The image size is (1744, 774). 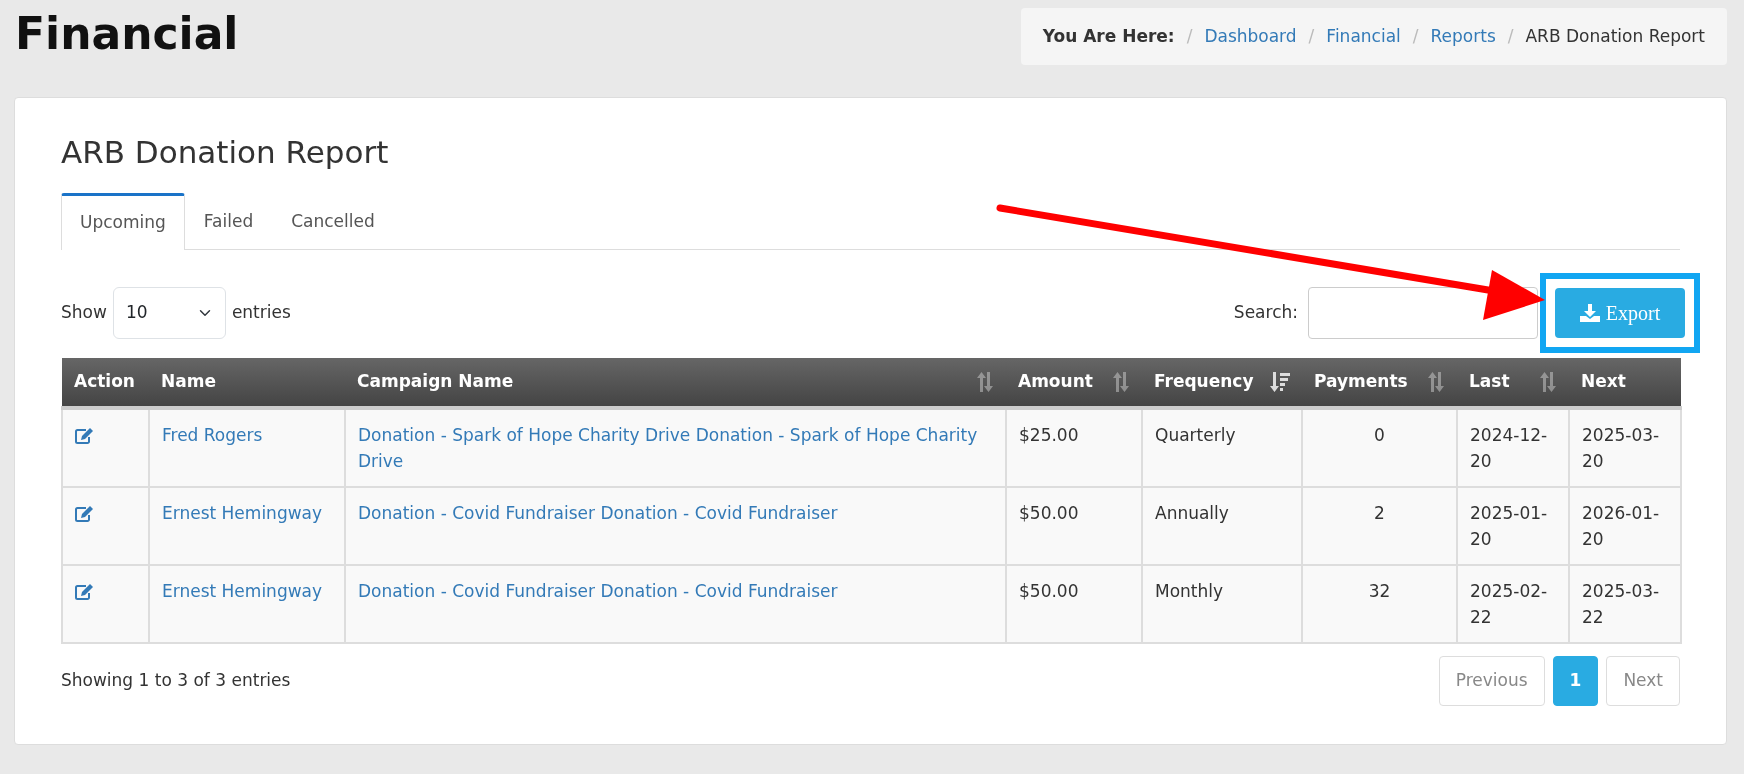 I want to click on table-cell: 2025-01-20, so click(x=1513, y=525).